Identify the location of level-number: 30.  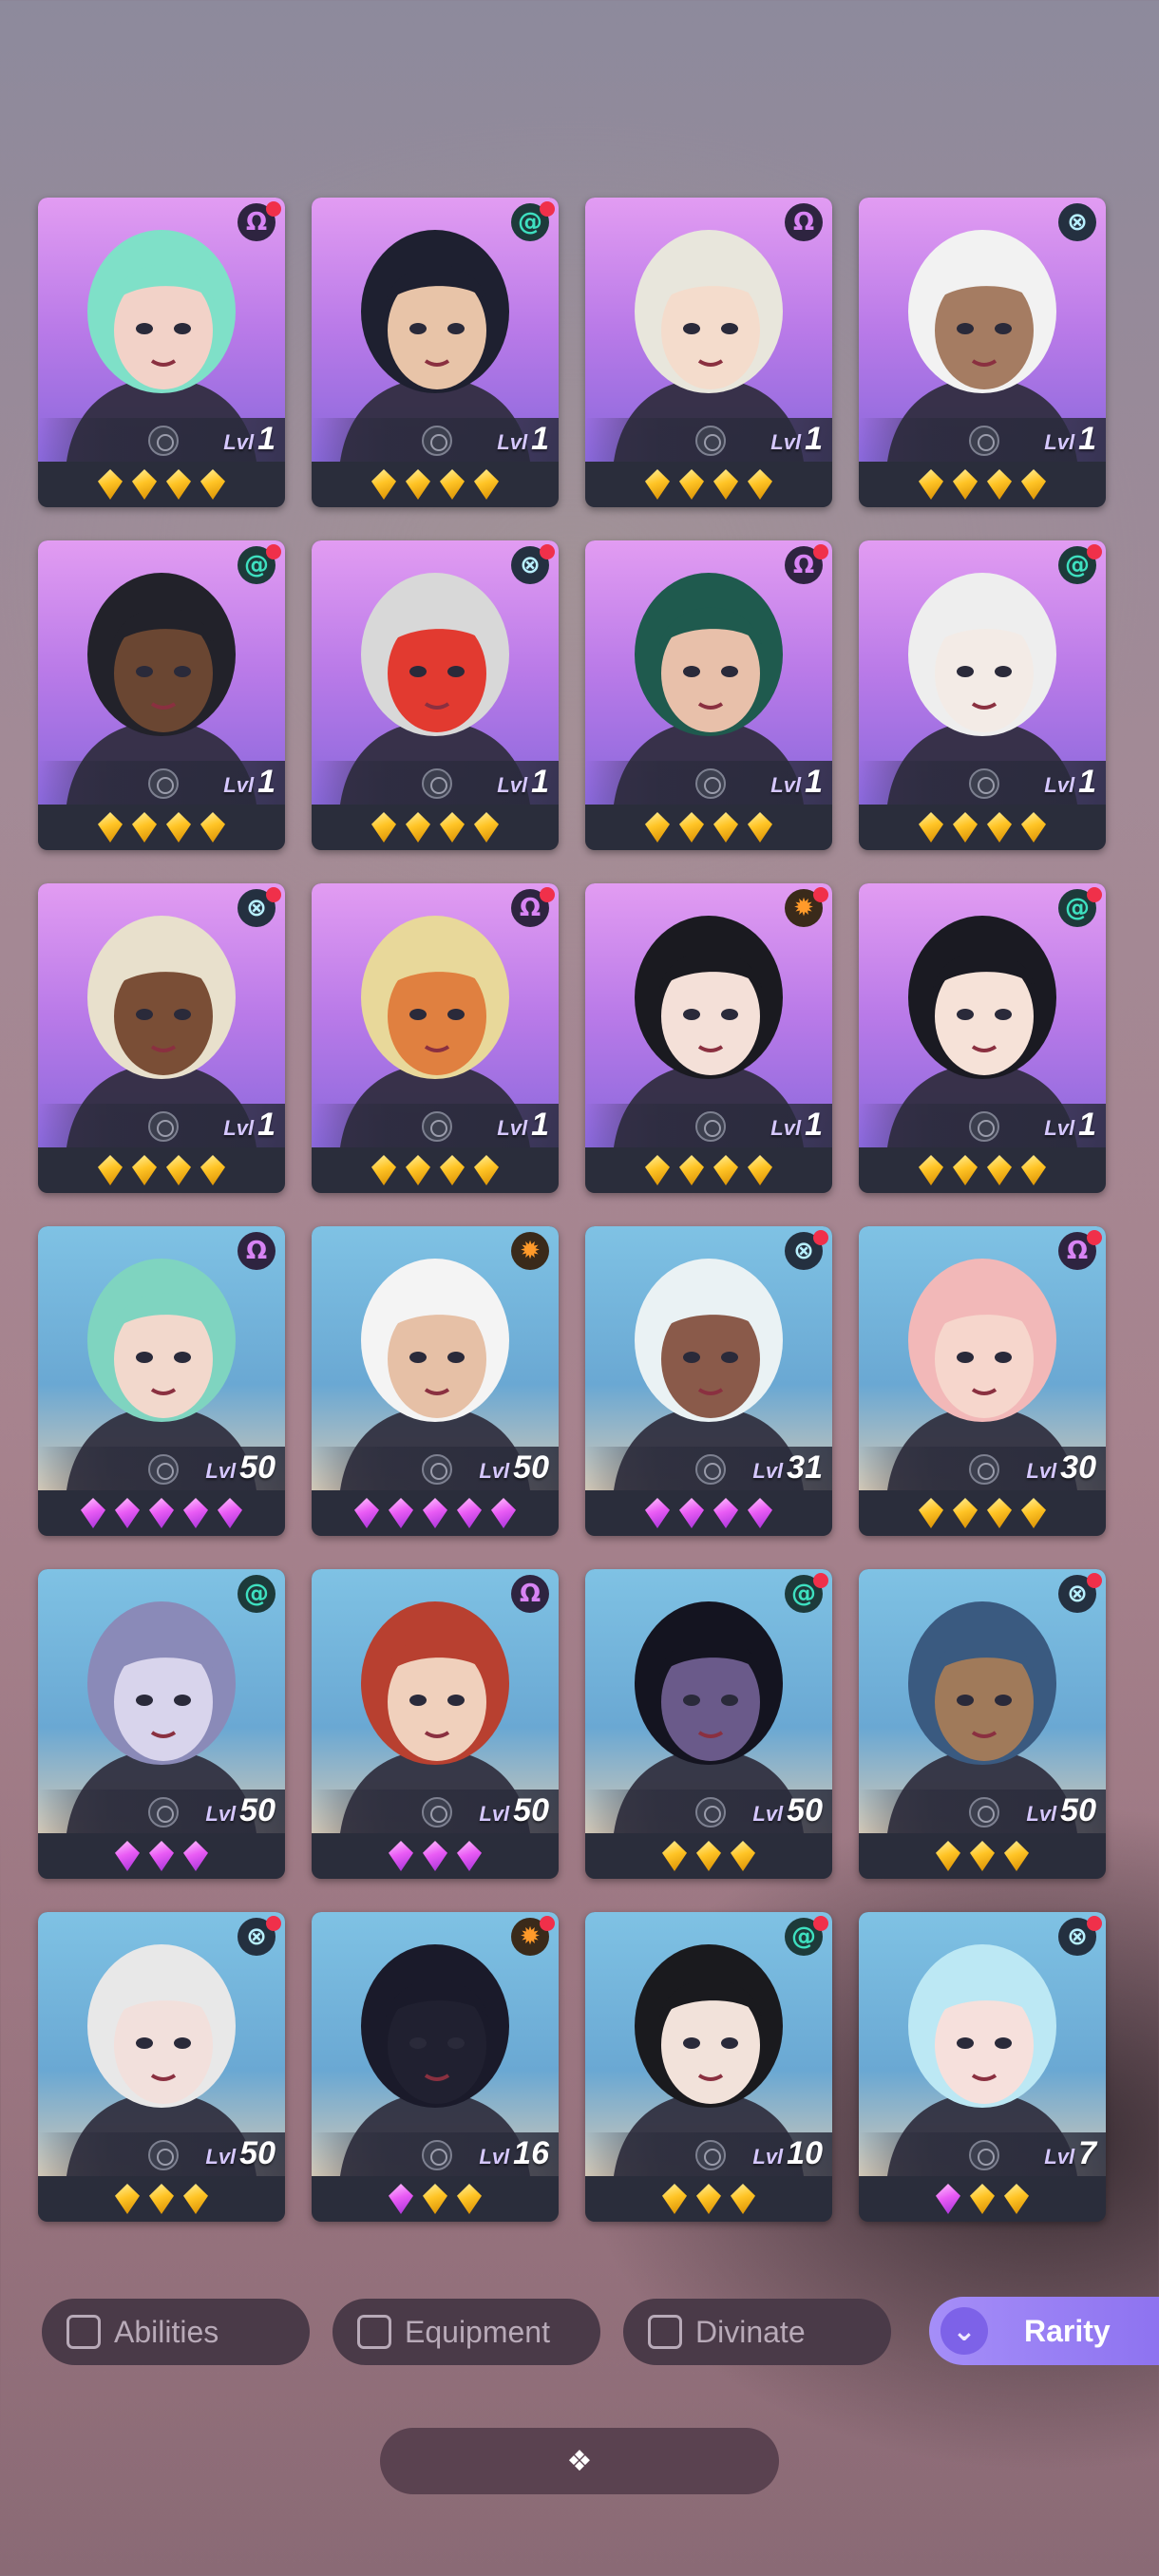
(1078, 1467).